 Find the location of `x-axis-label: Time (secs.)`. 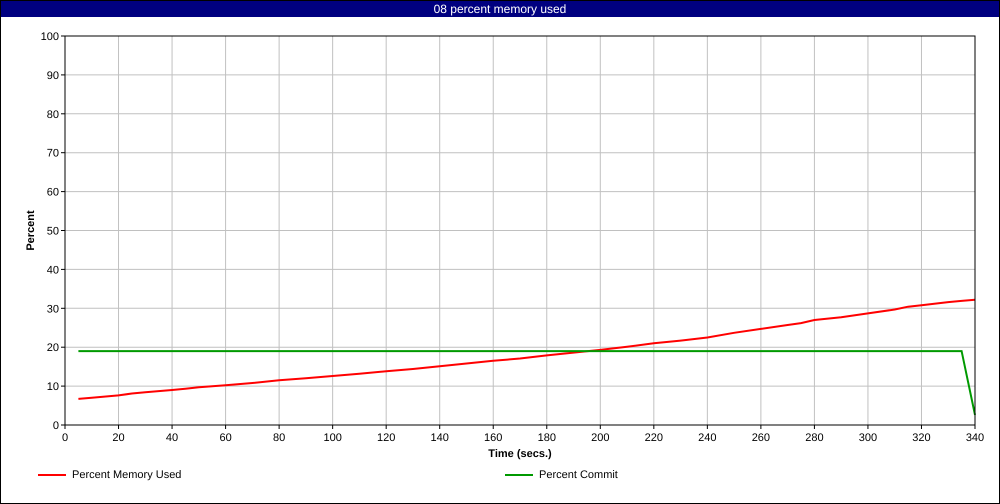

x-axis-label: Time (secs.) is located at coordinates (520, 454).